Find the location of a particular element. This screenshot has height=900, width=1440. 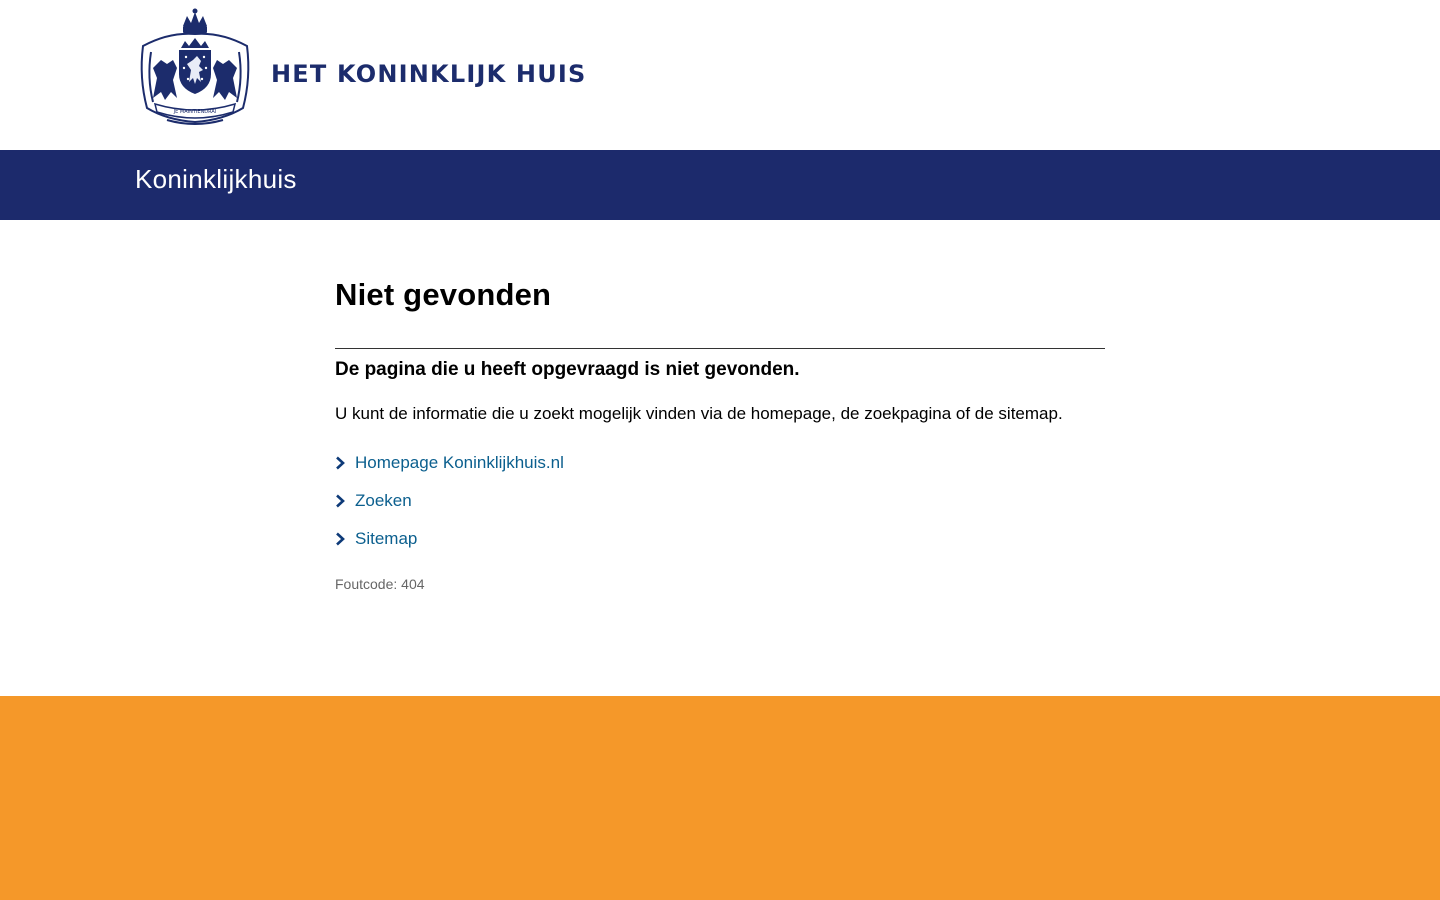

list-item: Zoeken is located at coordinates (449, 507).